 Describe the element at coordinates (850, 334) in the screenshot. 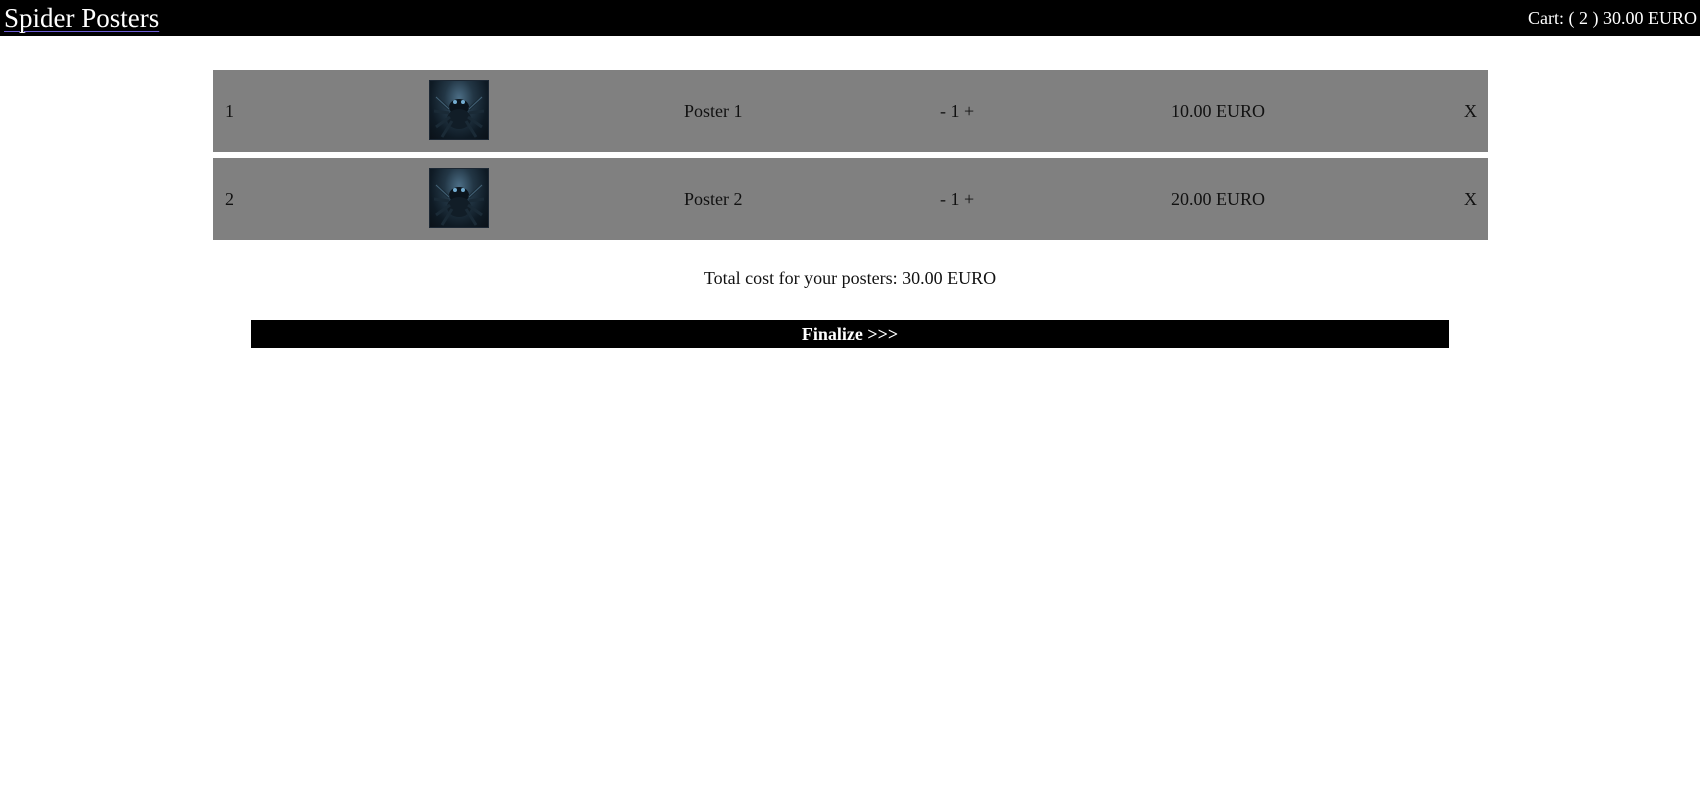

I see `finalize-button: Finalize >>>` at that location.